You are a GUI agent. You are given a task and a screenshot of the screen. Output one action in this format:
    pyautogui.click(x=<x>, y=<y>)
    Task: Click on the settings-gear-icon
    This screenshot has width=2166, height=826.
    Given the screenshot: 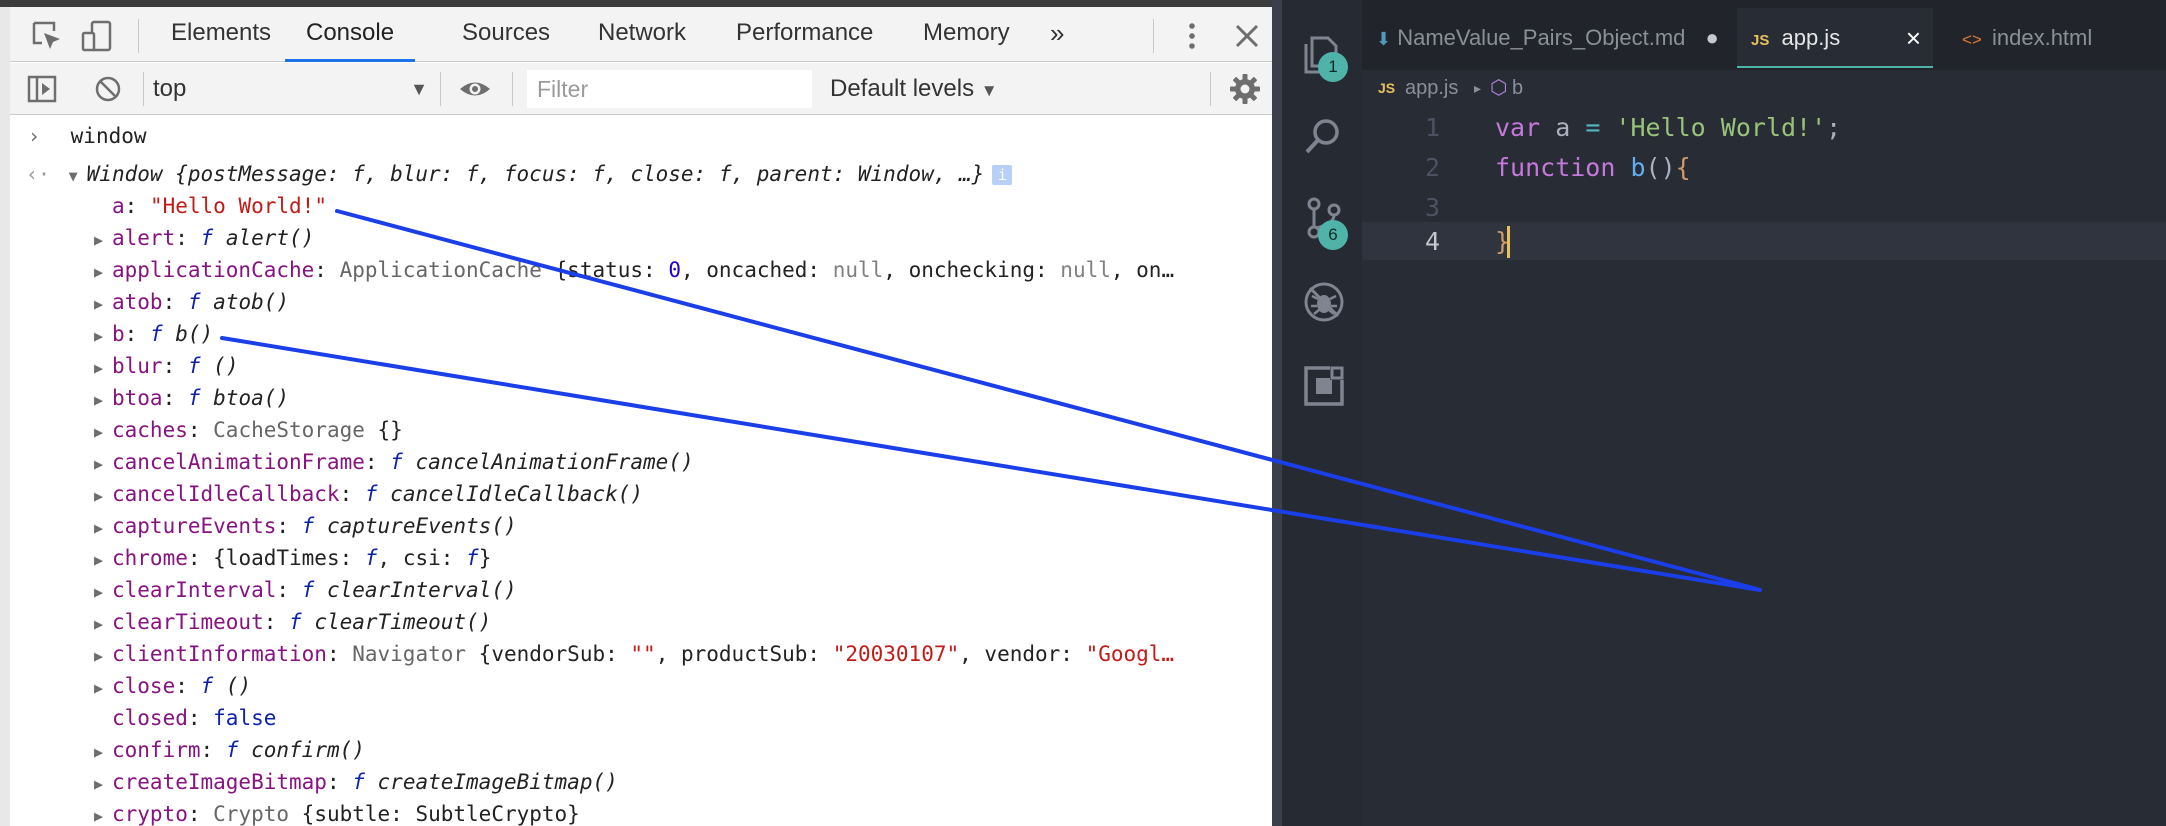 What is the action you would take?
    pyautogui.click(x=1245, y=89)
    